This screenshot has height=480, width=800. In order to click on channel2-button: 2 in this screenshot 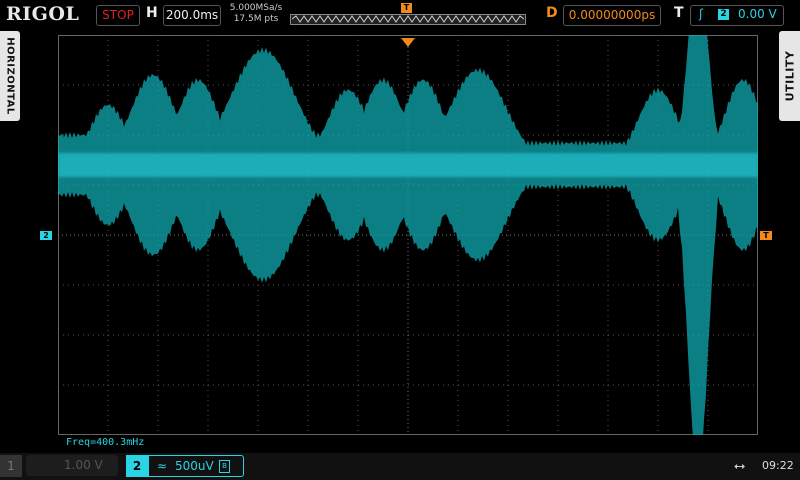, I will do `click(137, 466)`.